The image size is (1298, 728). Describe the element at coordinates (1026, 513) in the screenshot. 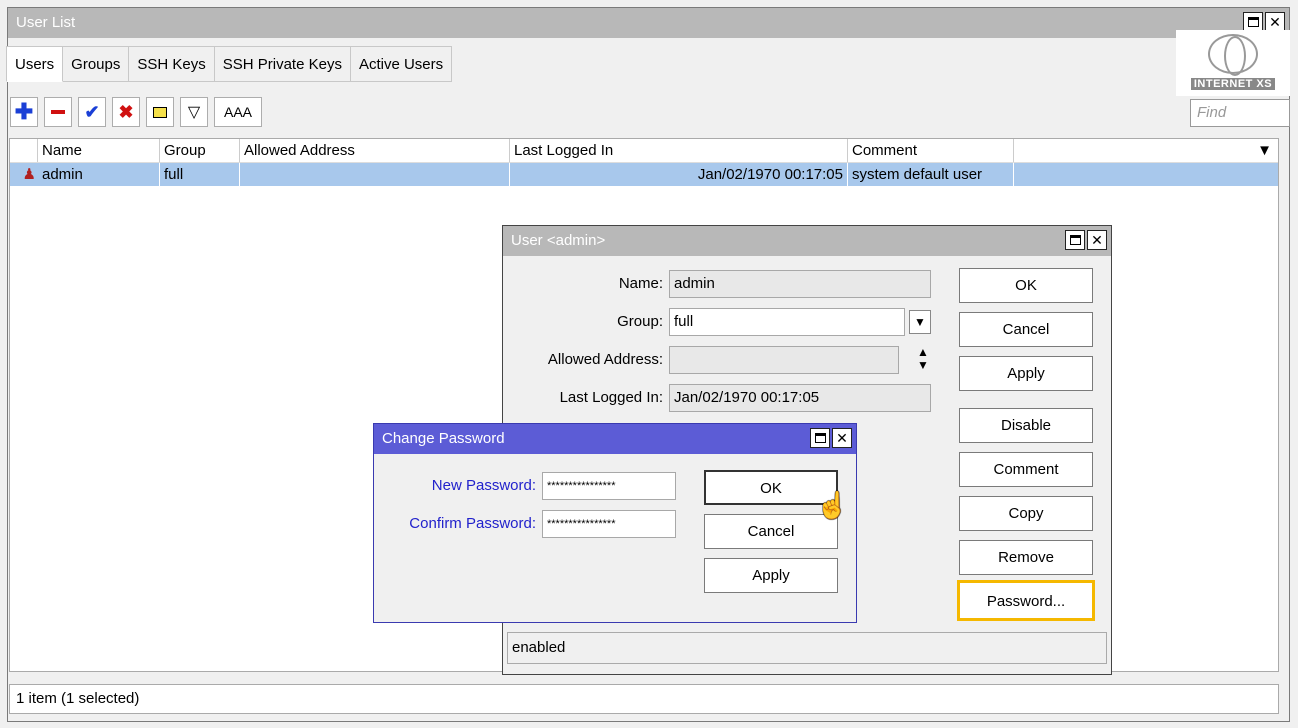

I see `copy-button: Copy` at that location.